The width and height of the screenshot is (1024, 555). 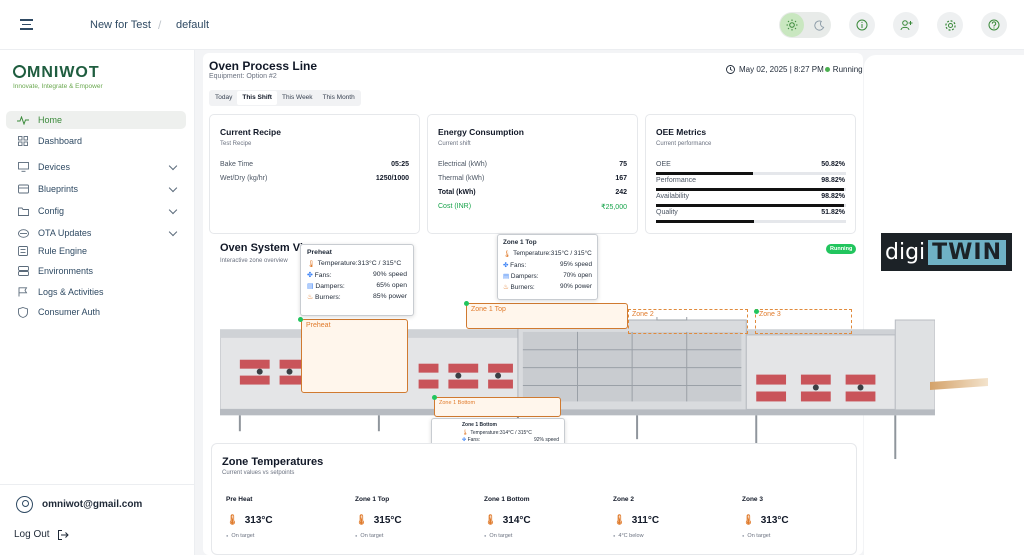 I want to click on tab-this-month: This Month, so click(x=339, y=98).